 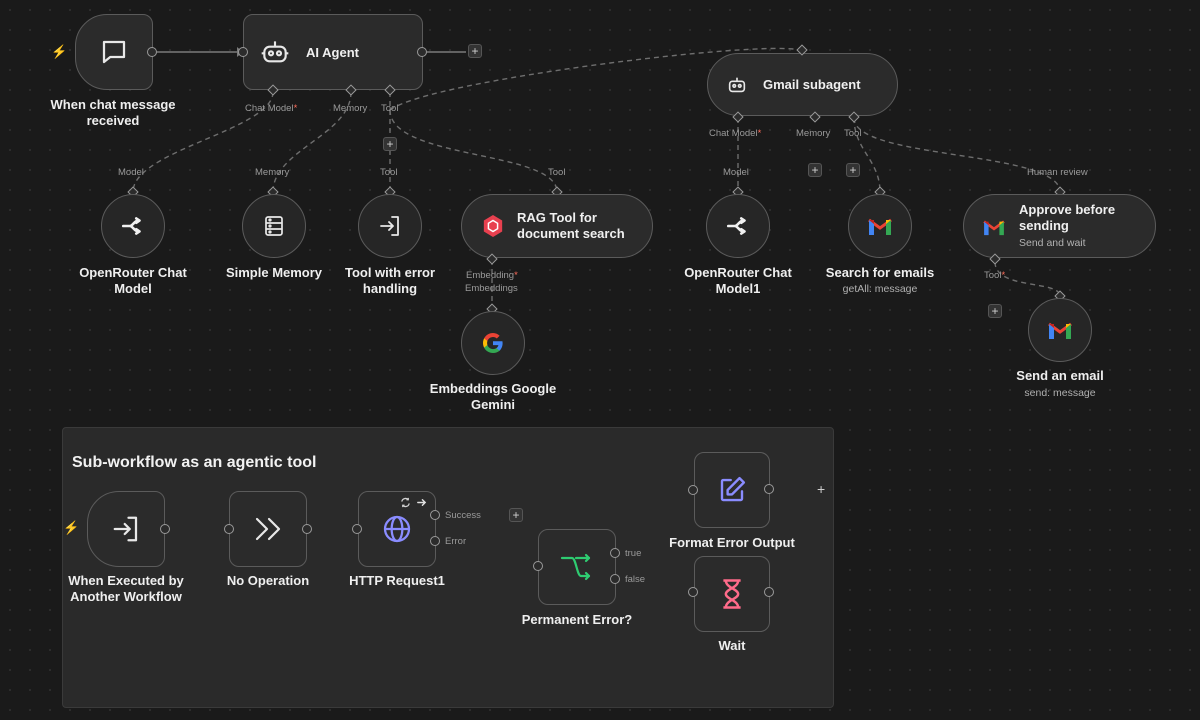 I want to click on success-port, so click(x=435, y=515).